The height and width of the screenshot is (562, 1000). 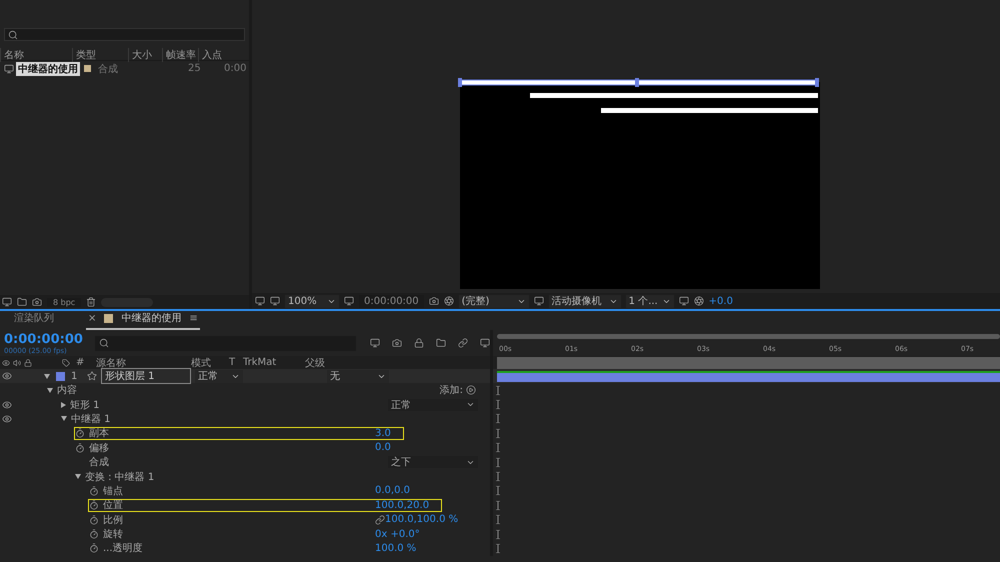 I want to click on property-name: 合成, so click(x=99, y=463).